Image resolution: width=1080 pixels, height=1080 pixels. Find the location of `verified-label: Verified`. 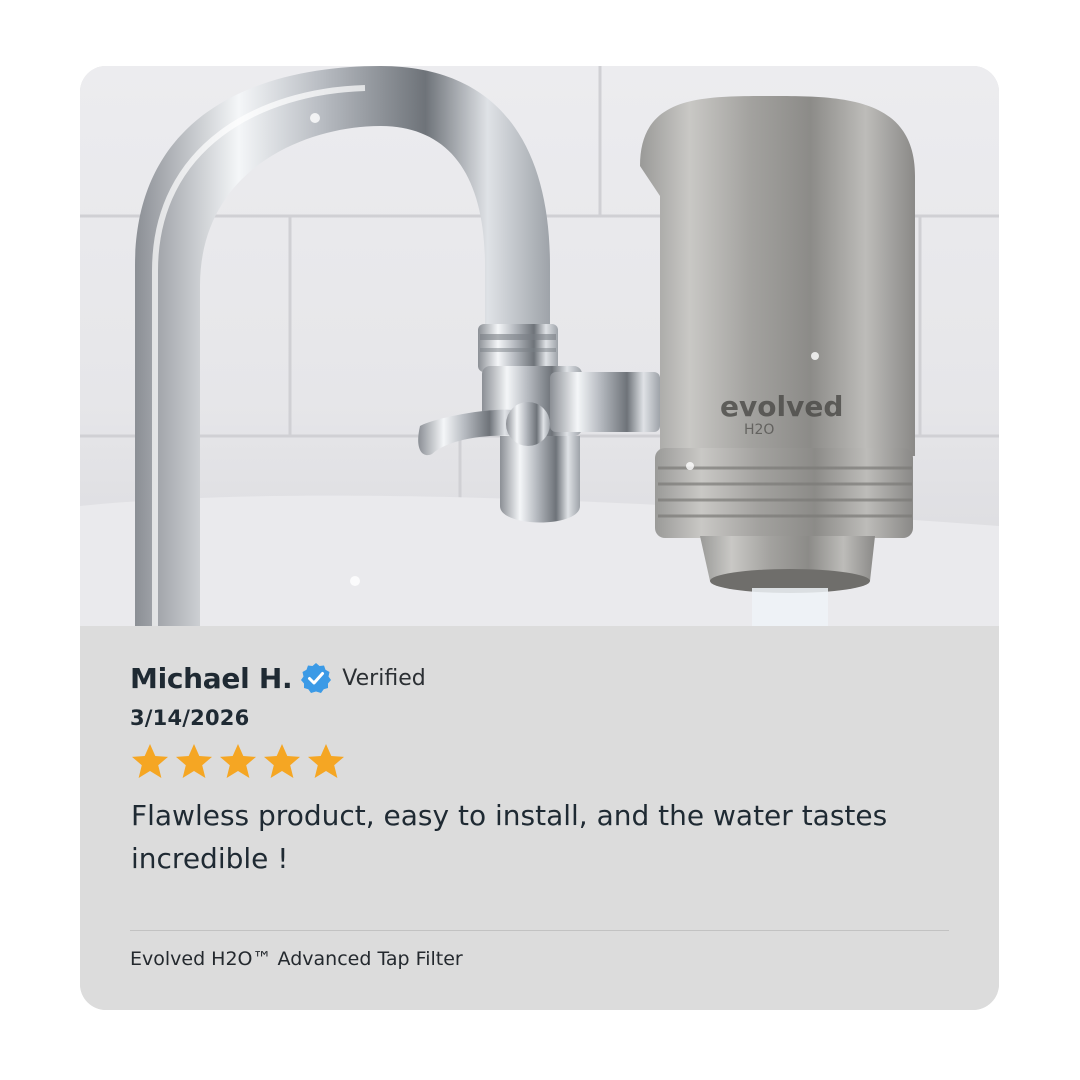

verified-label: Verified is located at coordinates (384, 678).